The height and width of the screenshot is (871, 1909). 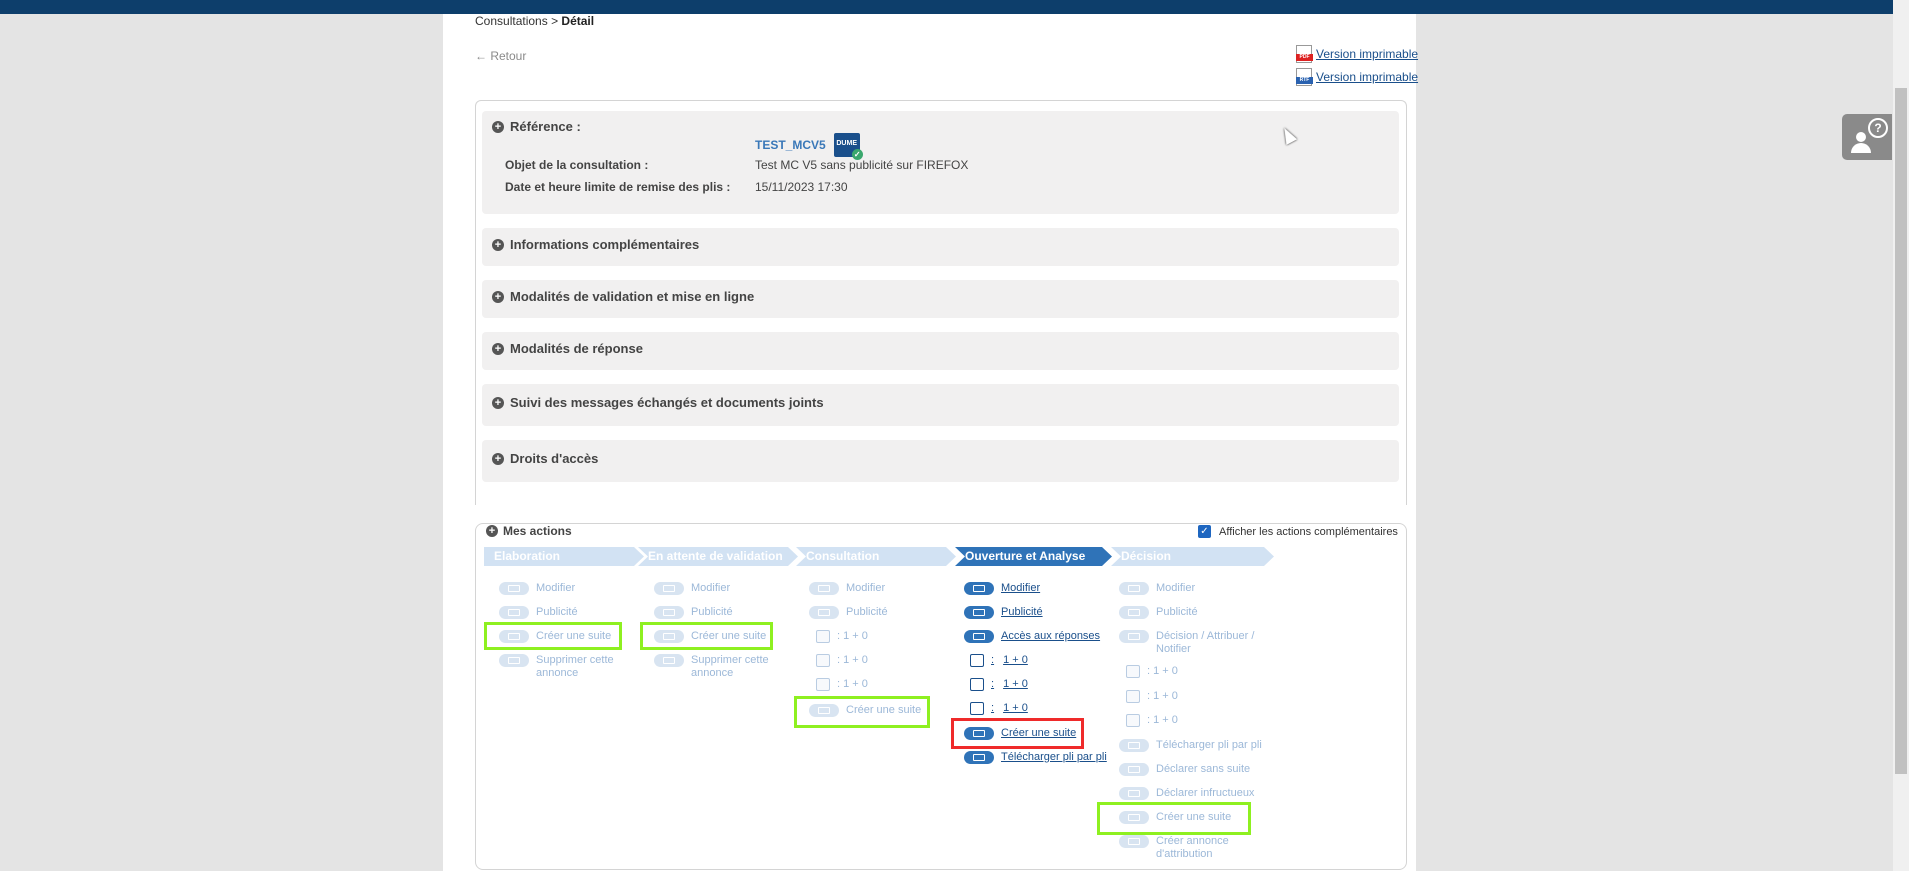 What do you see at coordinates (848, 612) in the screenshot?
I see `col3-publicite: Publicité` at bounding box center [848, 612].